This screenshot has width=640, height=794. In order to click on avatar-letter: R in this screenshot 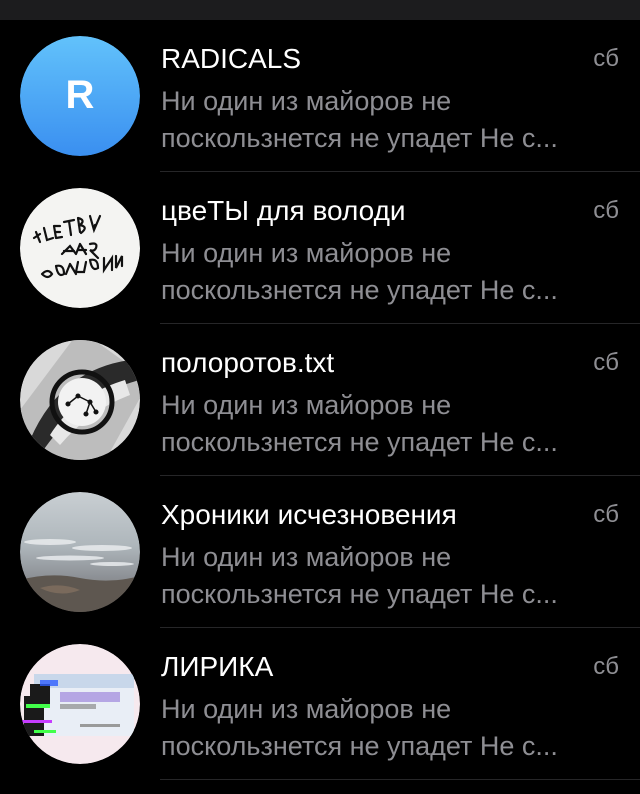, I will do `click(80, 95)`.